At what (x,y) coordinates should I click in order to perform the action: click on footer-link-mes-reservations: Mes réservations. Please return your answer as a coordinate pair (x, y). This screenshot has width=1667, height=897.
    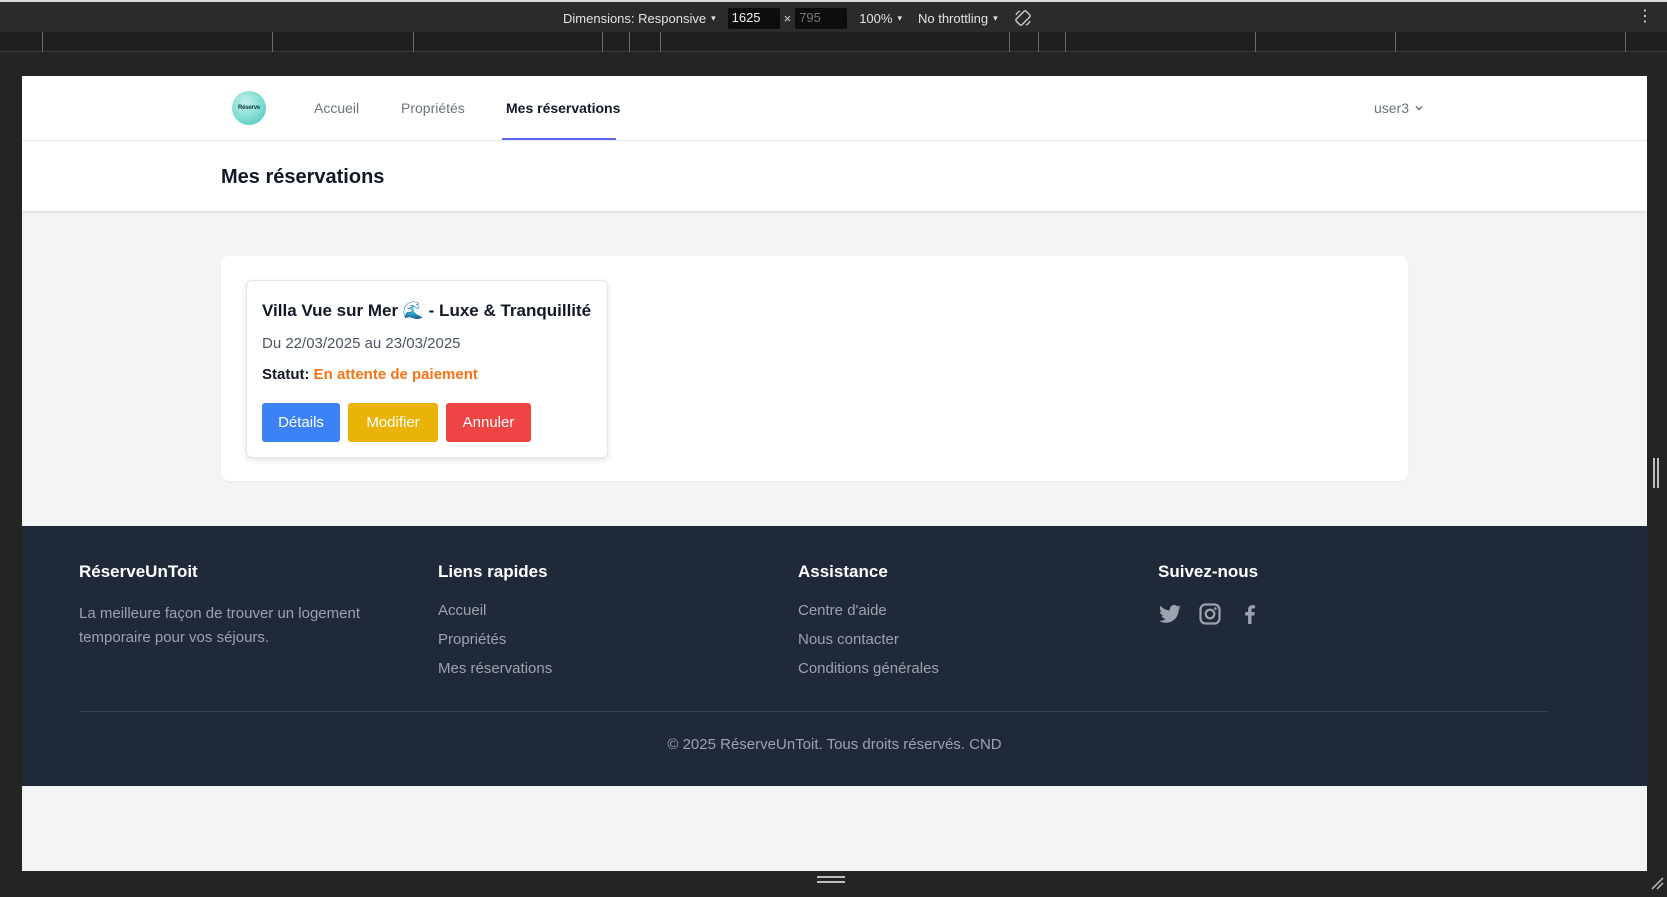
    Looking at the image, I should click on (495, 668).